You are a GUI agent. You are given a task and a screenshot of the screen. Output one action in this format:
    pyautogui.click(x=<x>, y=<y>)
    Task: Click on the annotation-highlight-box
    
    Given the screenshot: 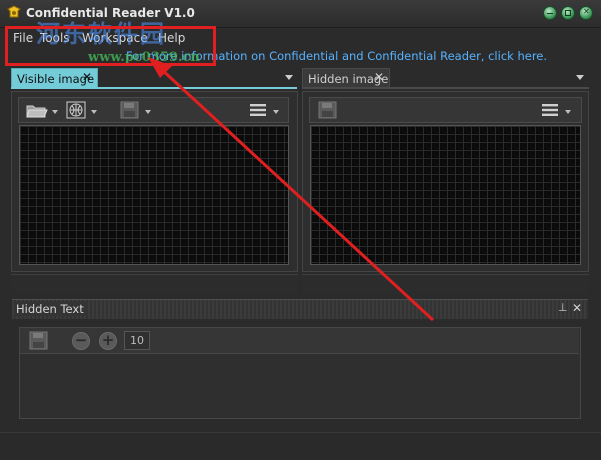 What is the action you would take?
    pyautogui.click(x=110, y=46)
    